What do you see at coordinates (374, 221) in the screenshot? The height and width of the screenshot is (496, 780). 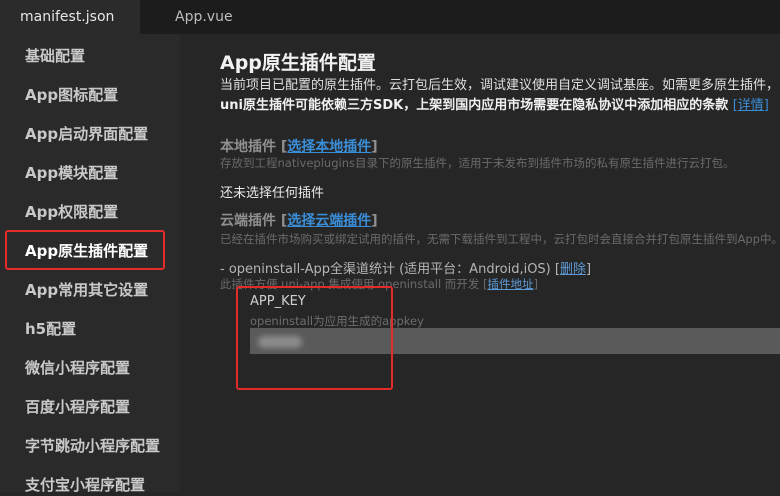 I see `cloud-link-close: ]` at bounding box center [374, 221].